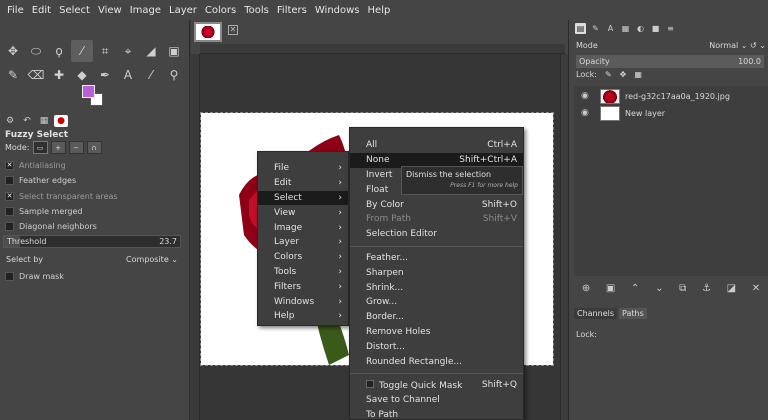 The width and height of the screenshot is (768, 420). Describe the element at coordinates (9, 211) in the screenshot. I see `sample-merged-checkbox` at that location.